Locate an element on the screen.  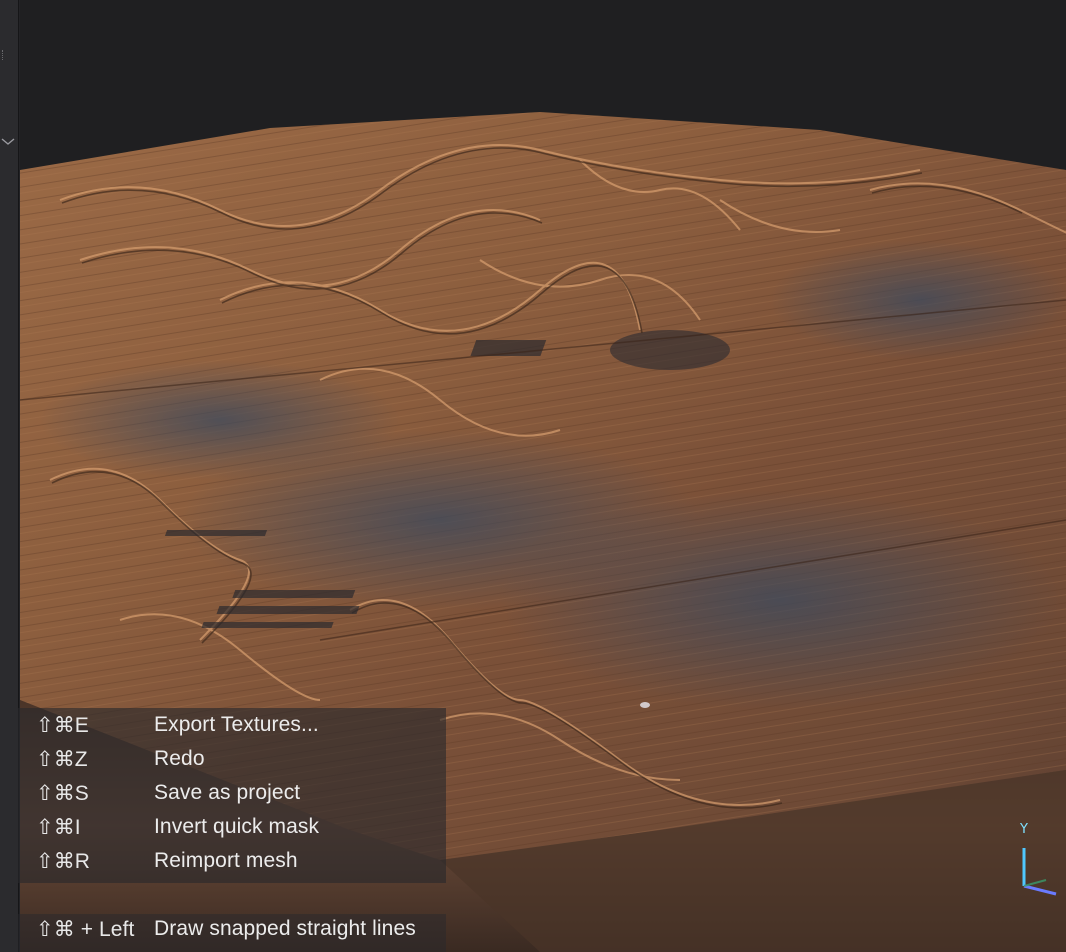
shortcut-keys: ⇧⌘E is located at coordinates (62, 725).